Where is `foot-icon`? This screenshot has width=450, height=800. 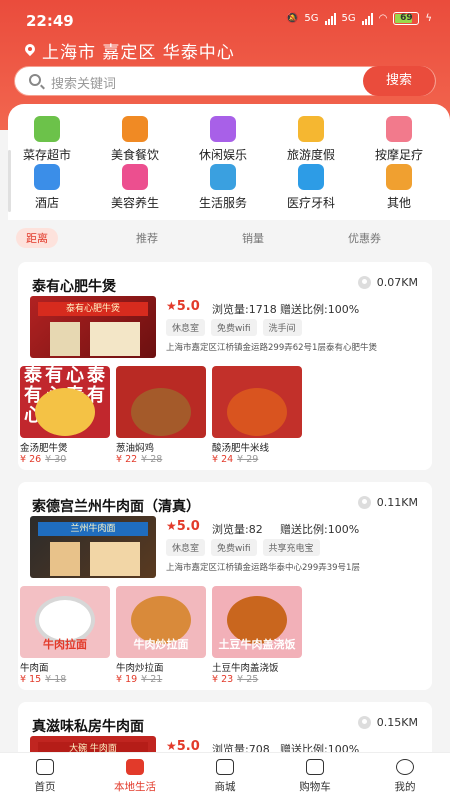 foot-icon is located at coordinates (399, 129).